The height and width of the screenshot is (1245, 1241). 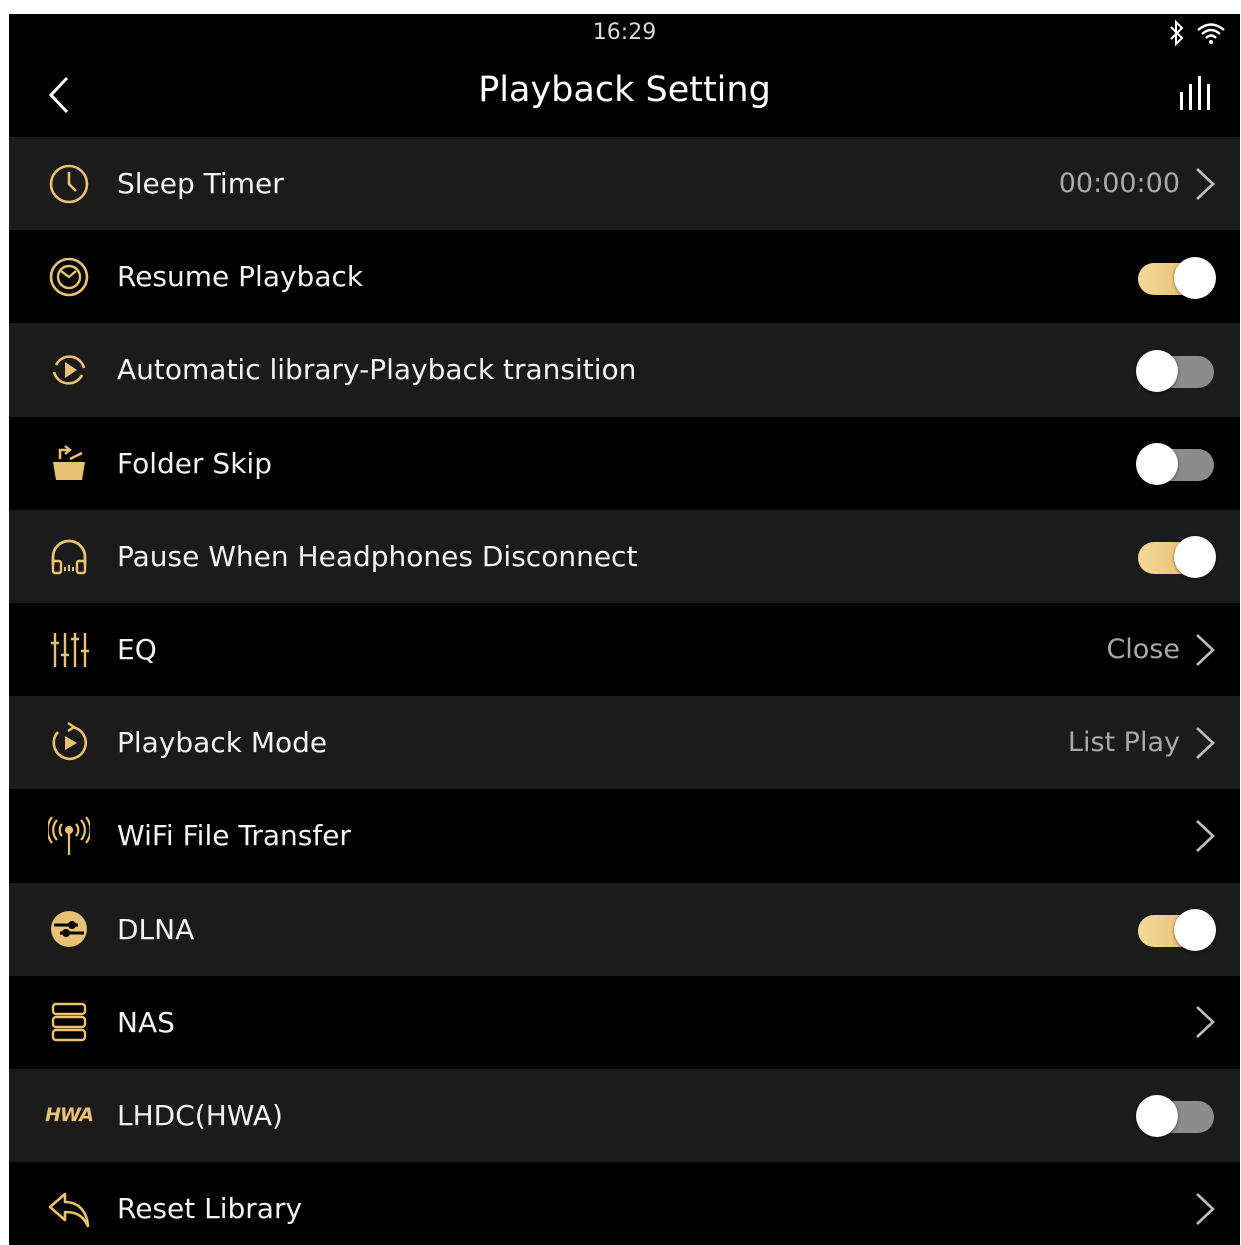 I want to click on setting-row-resume-playback: Resume Playback, so click(x=624, y=277).